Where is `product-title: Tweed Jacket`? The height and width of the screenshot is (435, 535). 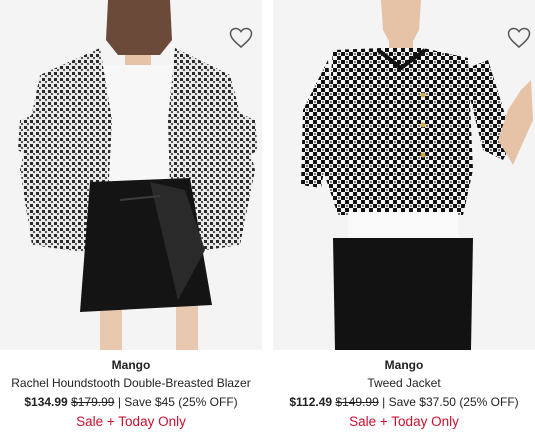 product-title: Tweed Jacket is located at coordinates (404, 383).